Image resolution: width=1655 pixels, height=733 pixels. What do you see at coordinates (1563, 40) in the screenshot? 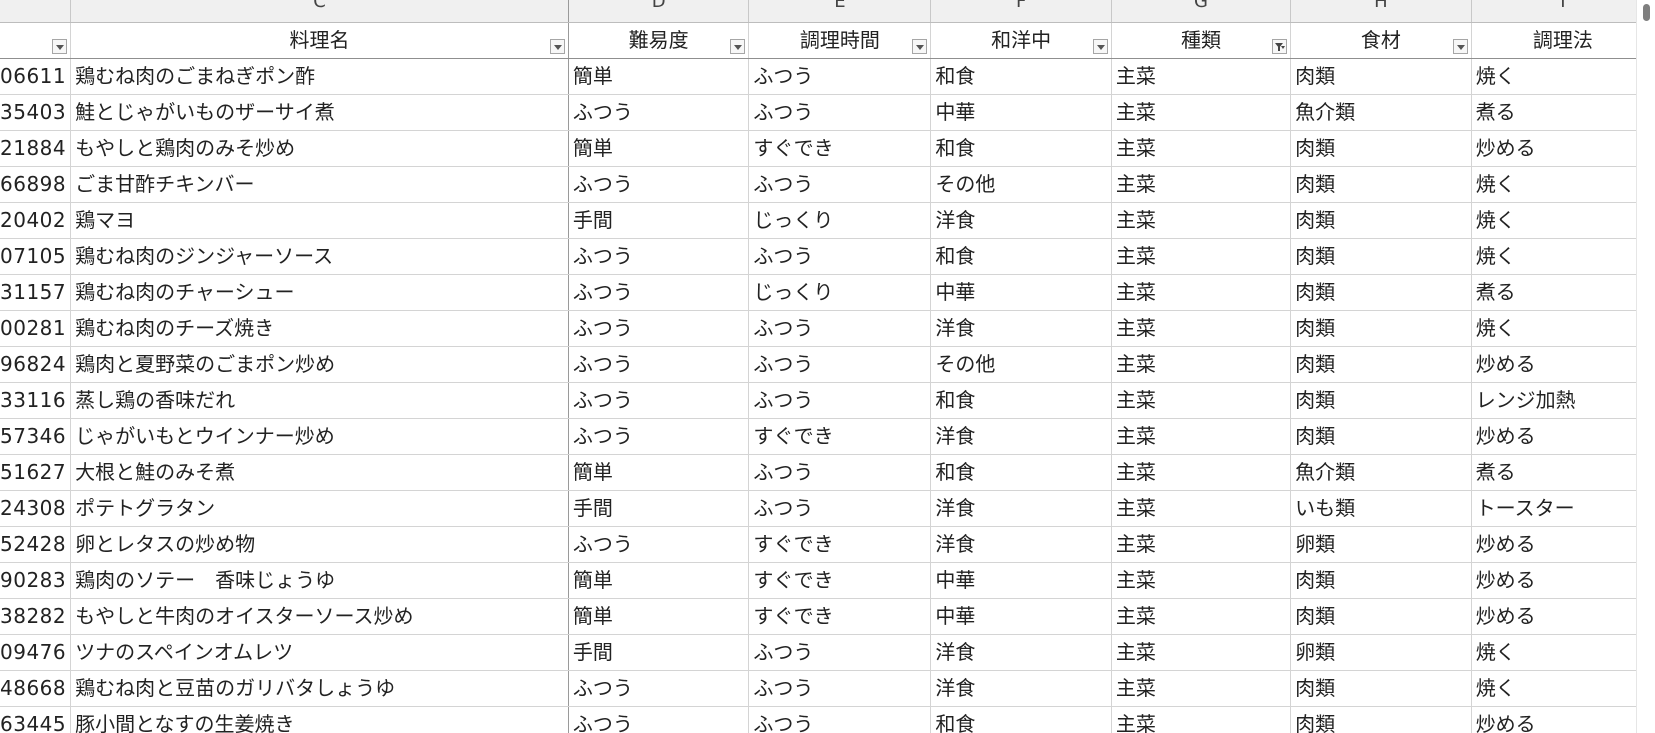
I see `header-cell-method: 調理法` at bounding box center [1563, 40].